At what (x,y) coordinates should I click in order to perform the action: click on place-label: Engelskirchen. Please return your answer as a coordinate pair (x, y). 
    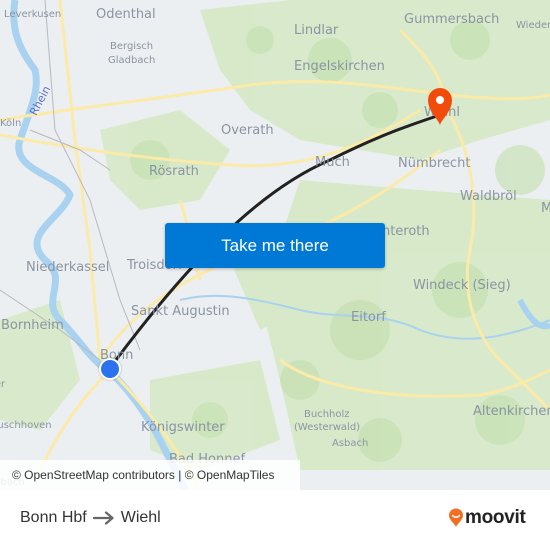
    Looking at the image, I should click on (339, 66).